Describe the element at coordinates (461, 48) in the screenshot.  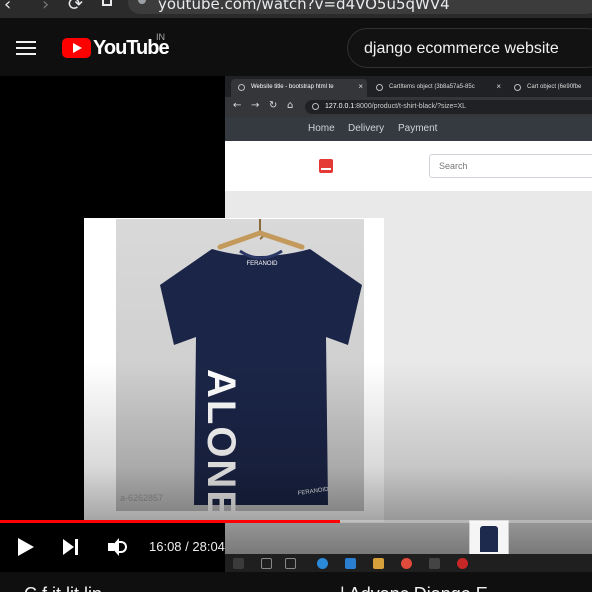
I see `search-query: django ecommerce website` at that location.